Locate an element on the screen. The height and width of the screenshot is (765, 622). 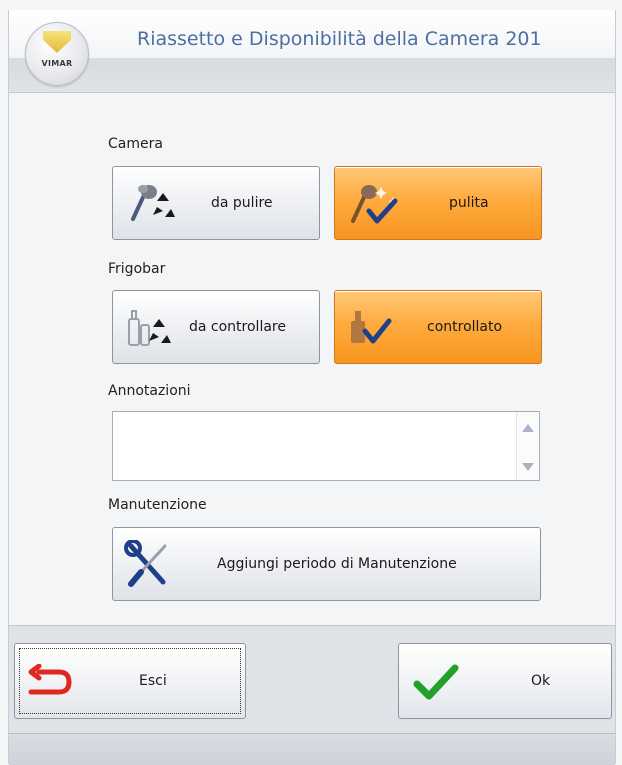
camera-dirty-label: da pulire is located at coordinates (242, 203).